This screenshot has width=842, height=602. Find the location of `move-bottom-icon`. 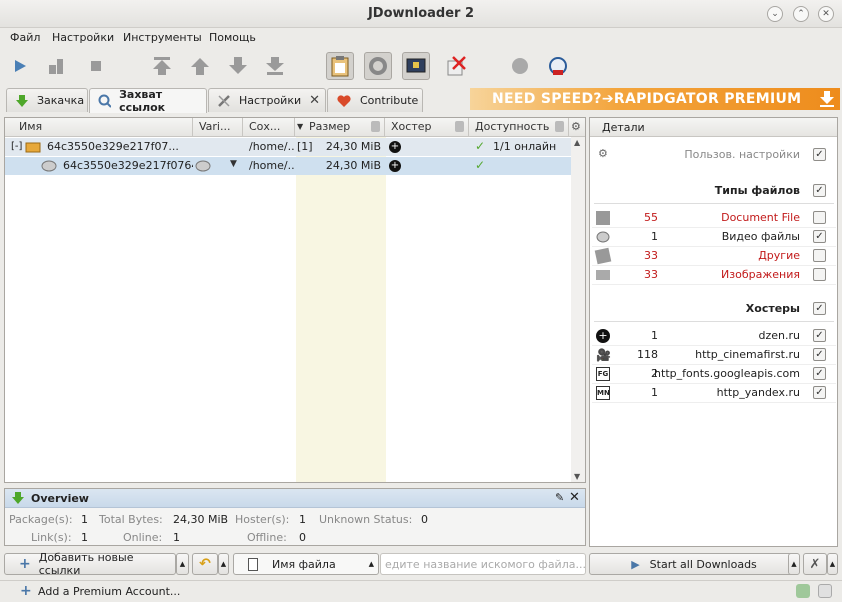

move-bottom-icon is located at coordinates (275, 66).